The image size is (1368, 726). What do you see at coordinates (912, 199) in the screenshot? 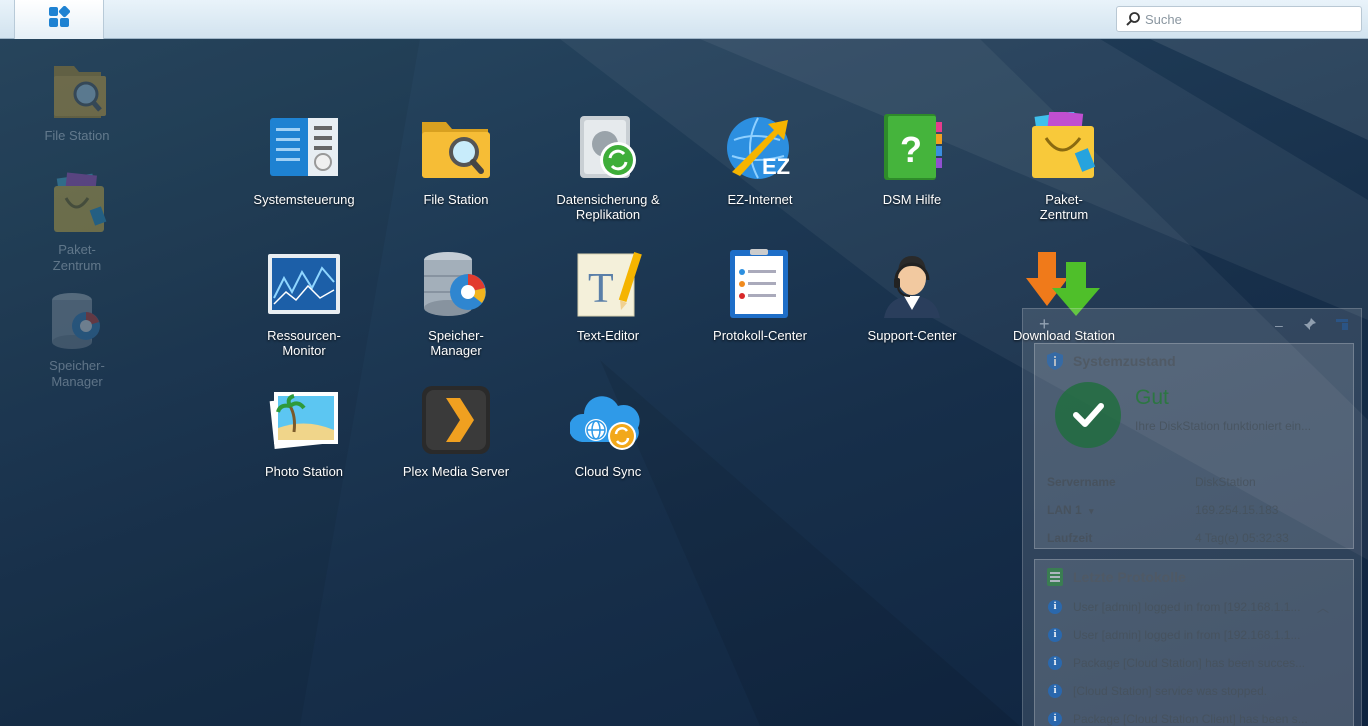
I see `app-label: DSM Hilfe` at bounding box center [912, 199].